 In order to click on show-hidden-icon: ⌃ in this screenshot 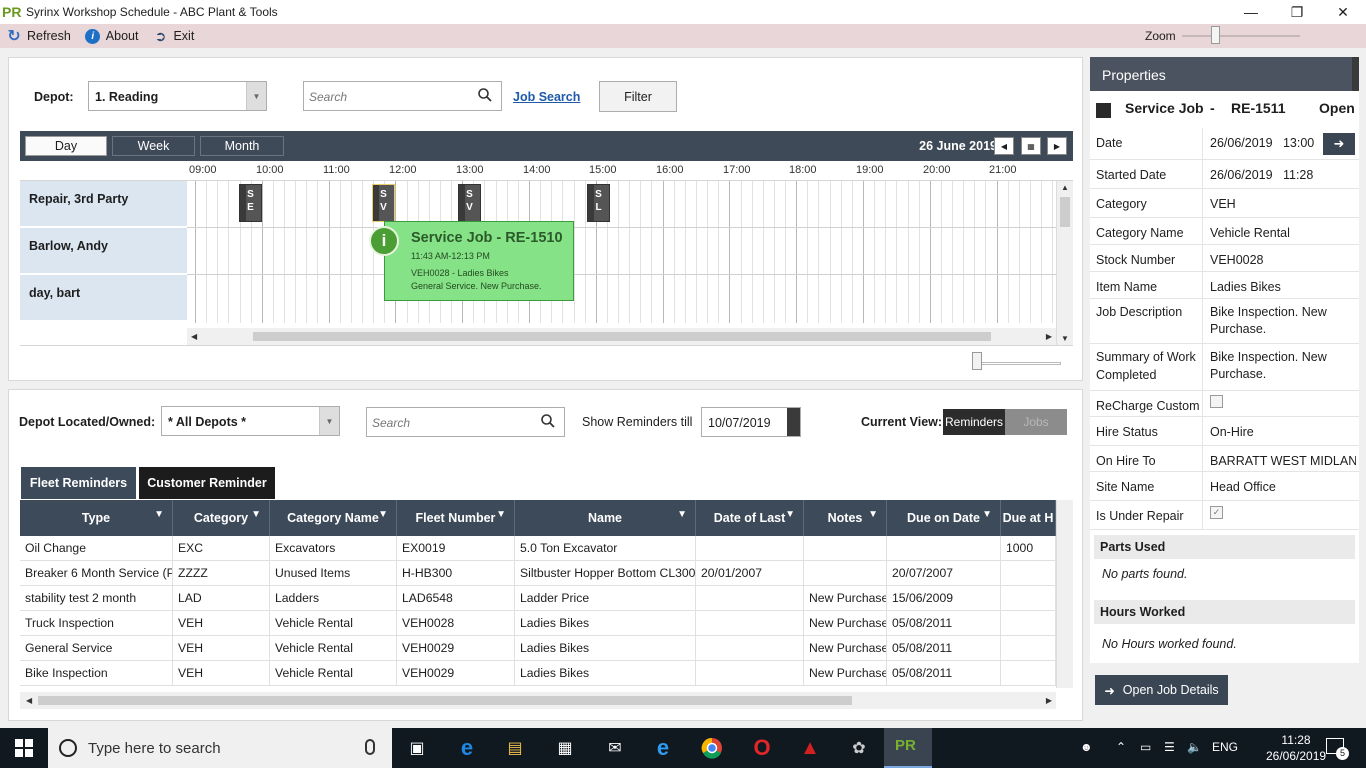, I will do `click(1121, 747)`.